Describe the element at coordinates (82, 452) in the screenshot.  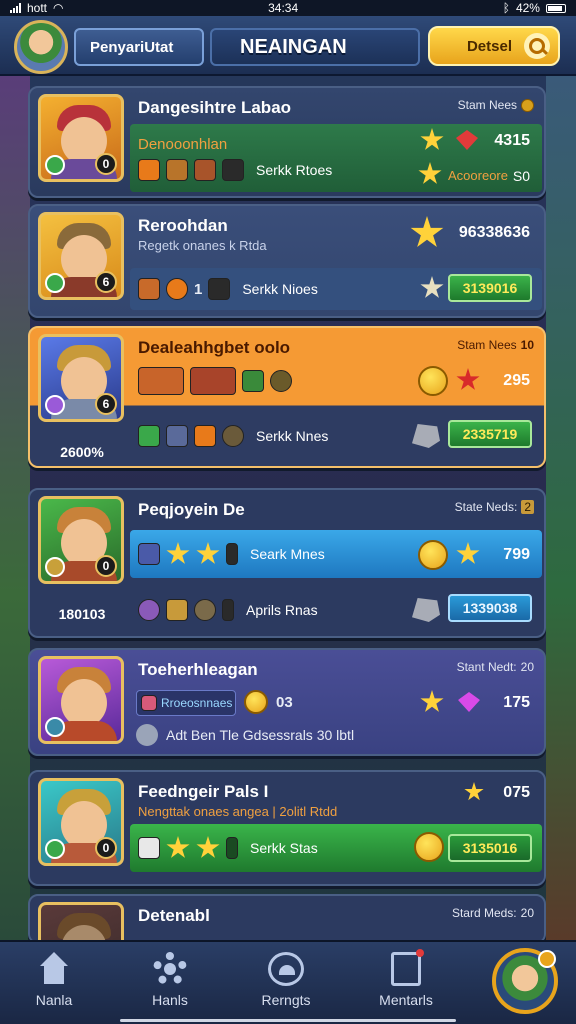
I see `hero-rating: 2600%` at that location.